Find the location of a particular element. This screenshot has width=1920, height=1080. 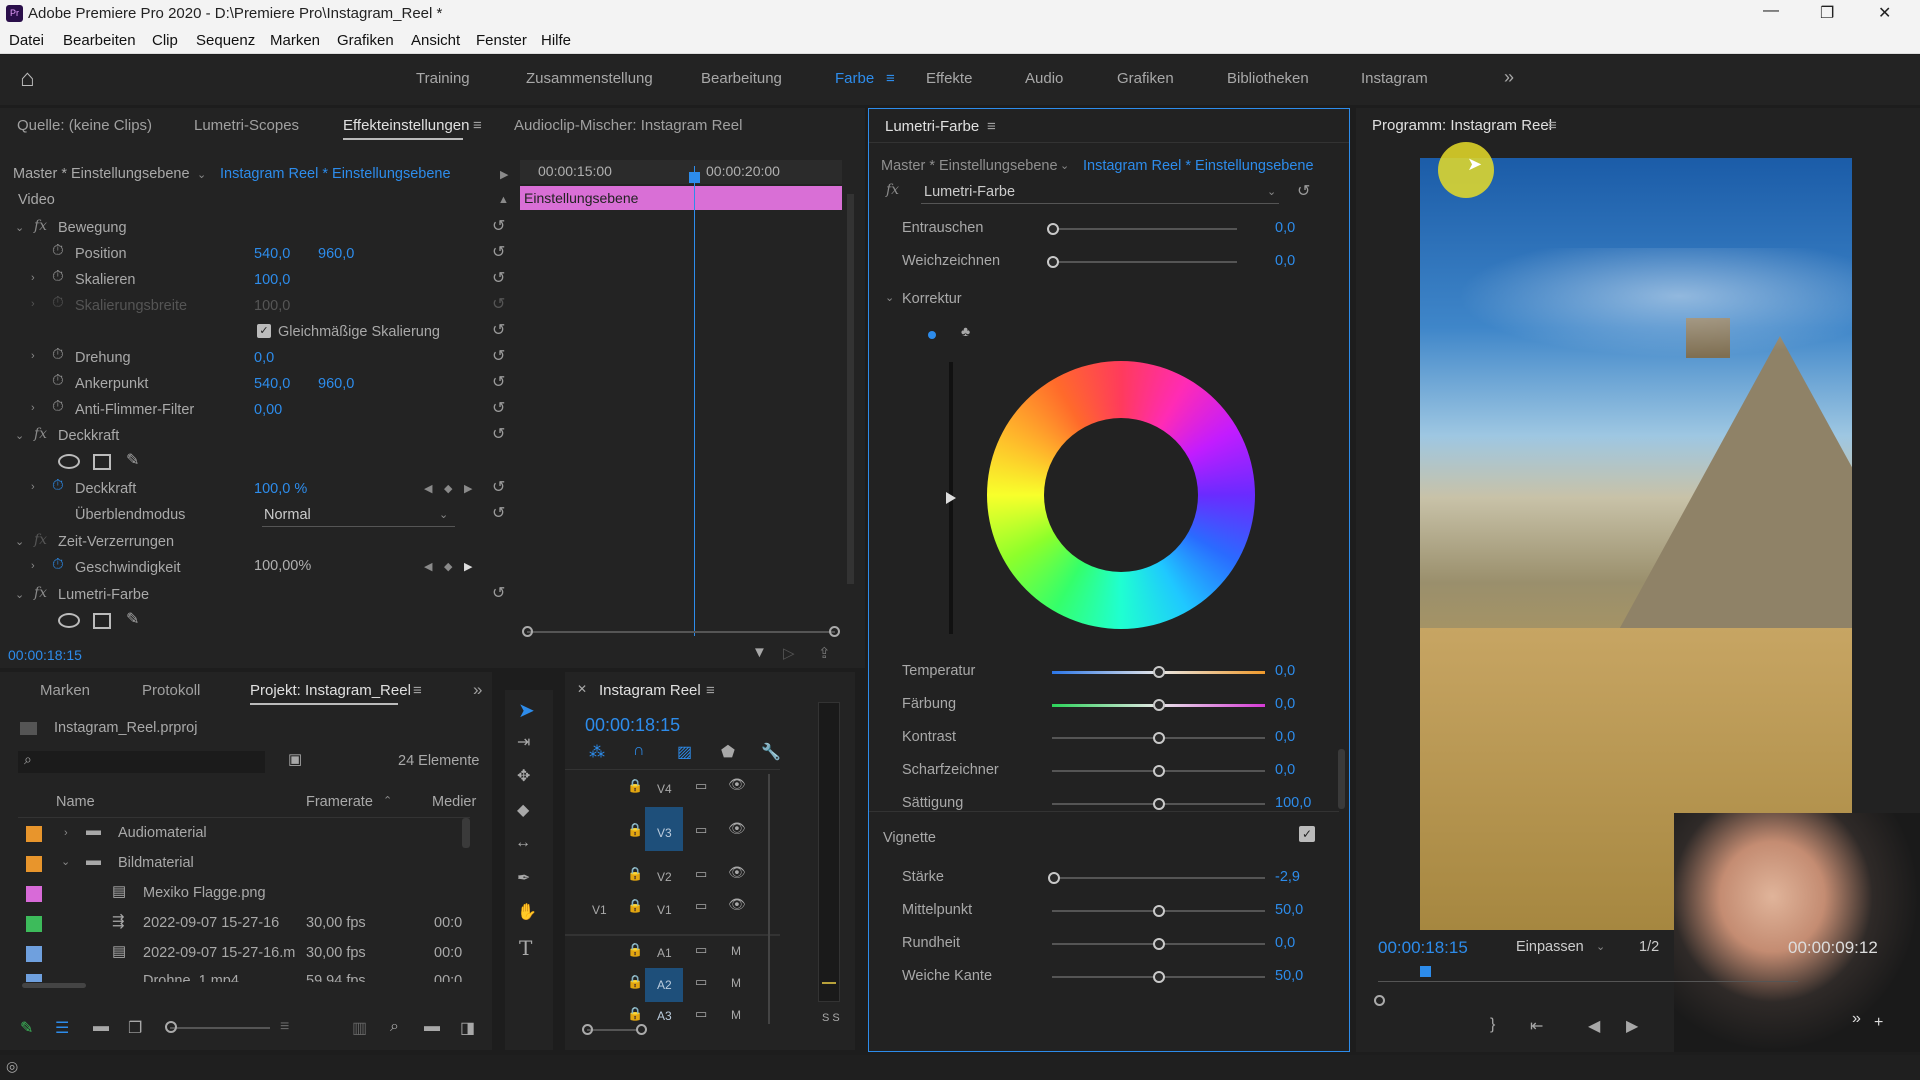

lumetri-fx-icon: fx is located at coordinates (40, 593).